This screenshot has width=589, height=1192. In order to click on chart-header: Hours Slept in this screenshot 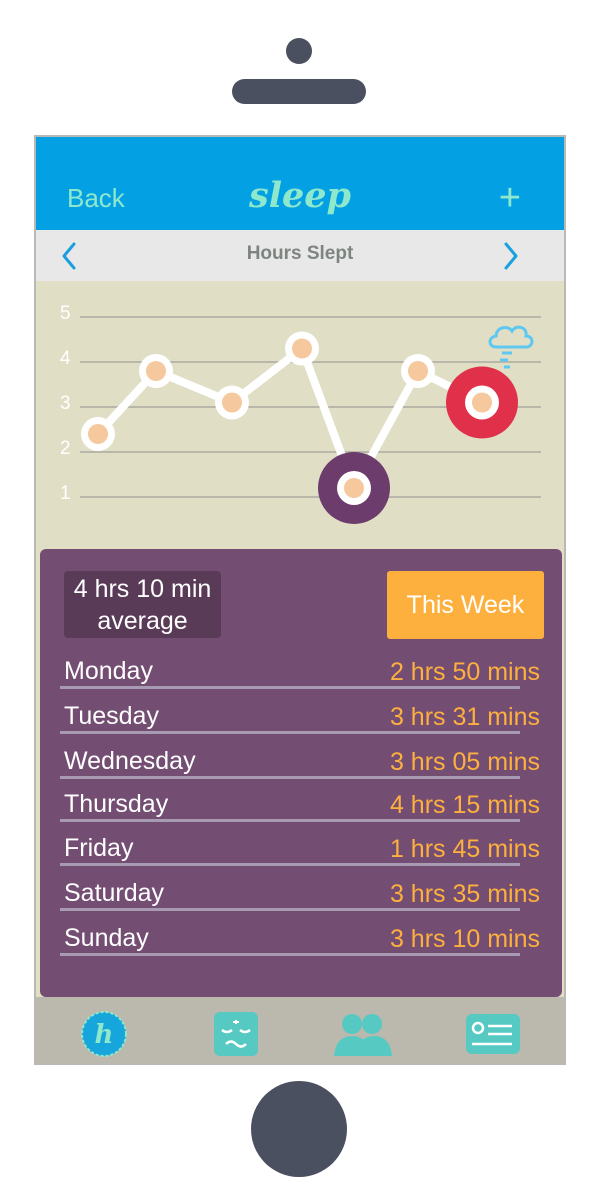, I will do `click(300, 255)`.